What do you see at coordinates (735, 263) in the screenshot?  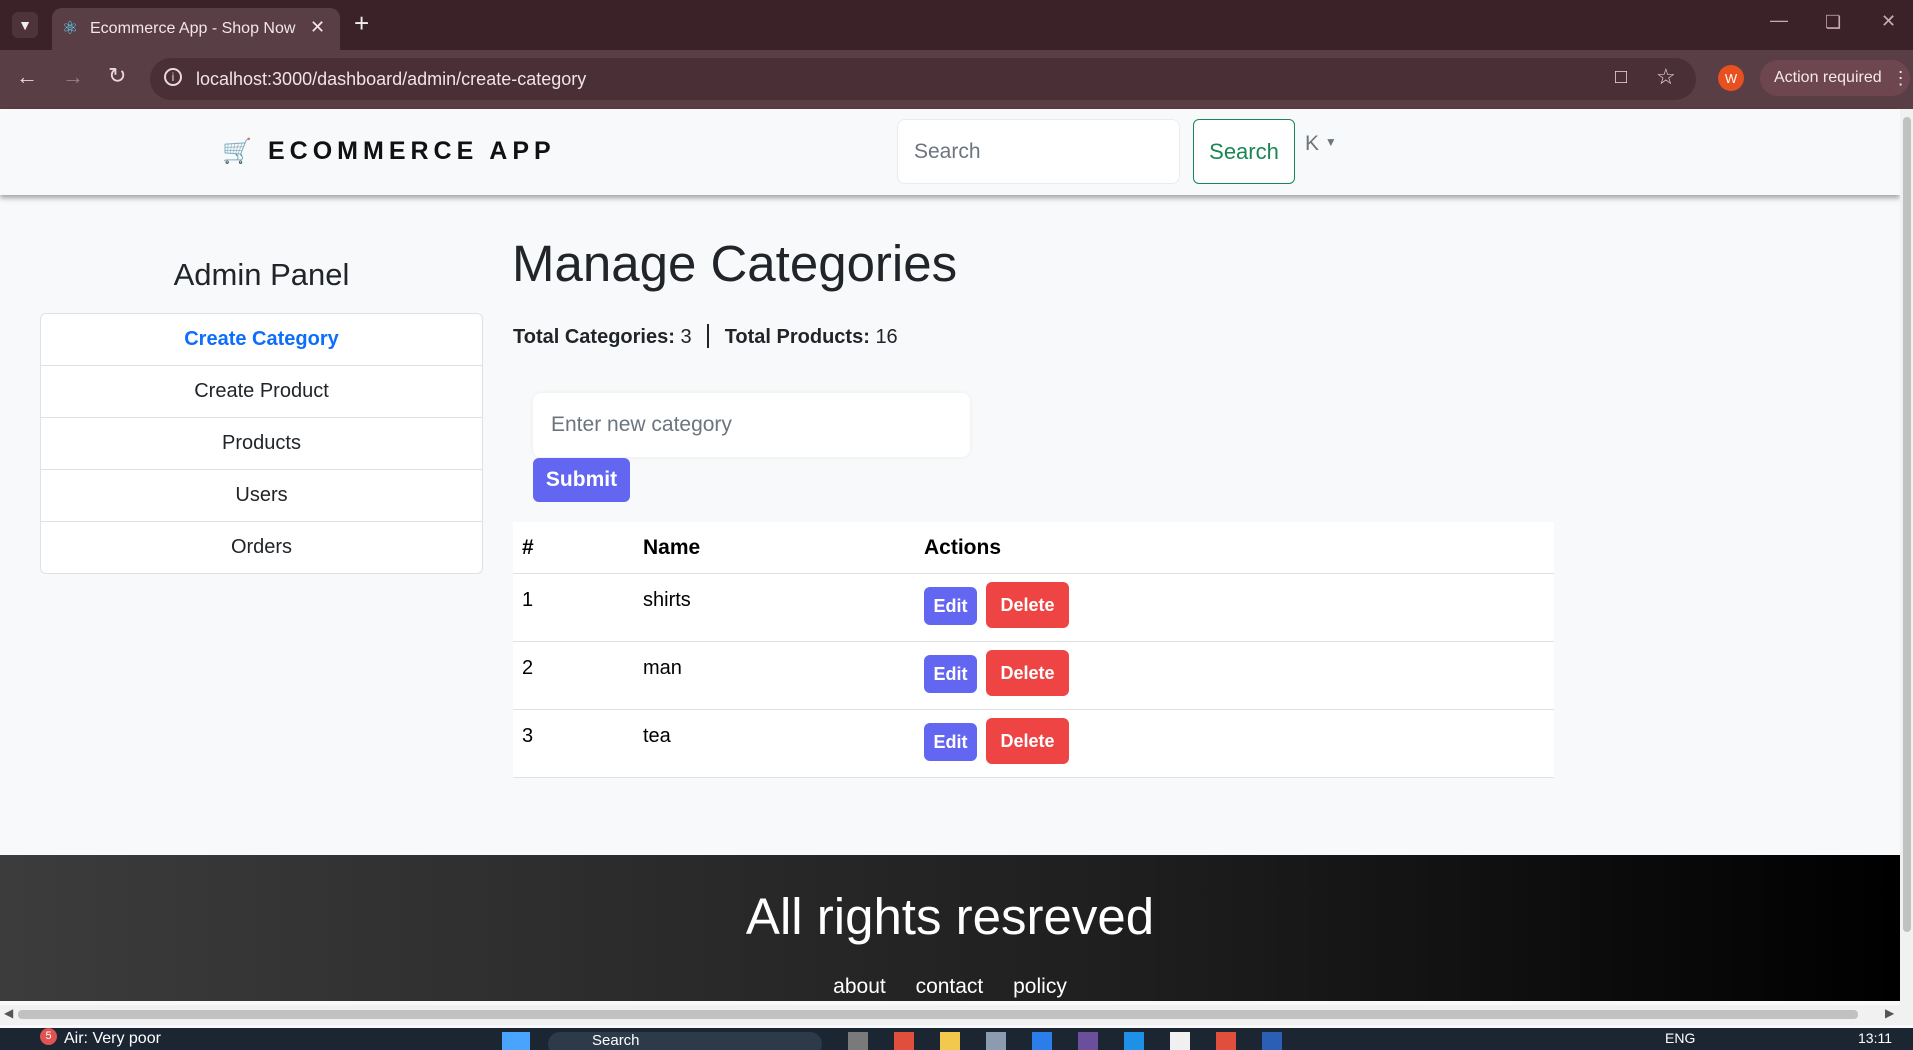 I see `page-title: Manage Categories` at bounding box center [735, 263].